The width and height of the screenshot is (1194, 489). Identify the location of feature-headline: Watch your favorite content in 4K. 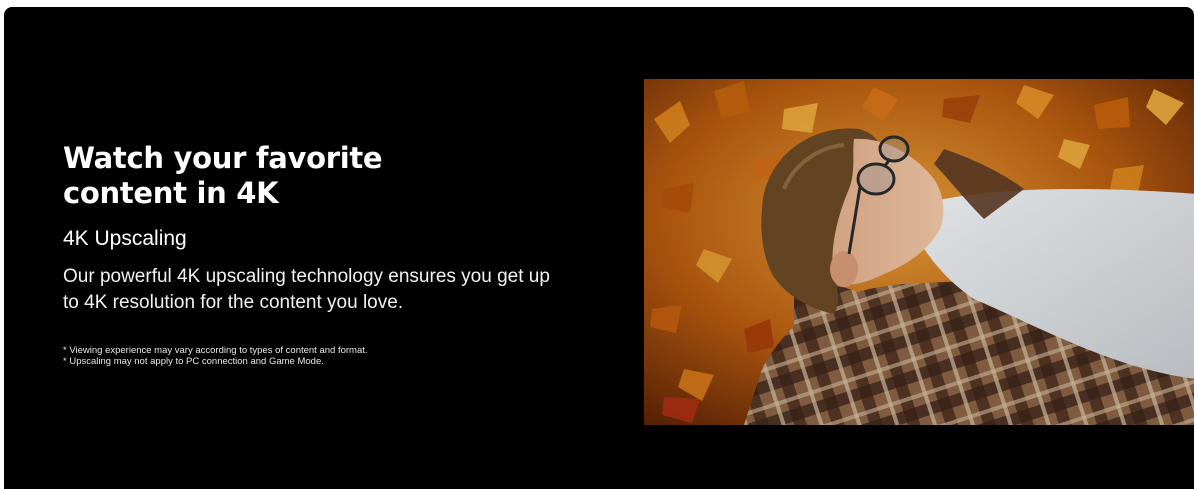
(223, 175).